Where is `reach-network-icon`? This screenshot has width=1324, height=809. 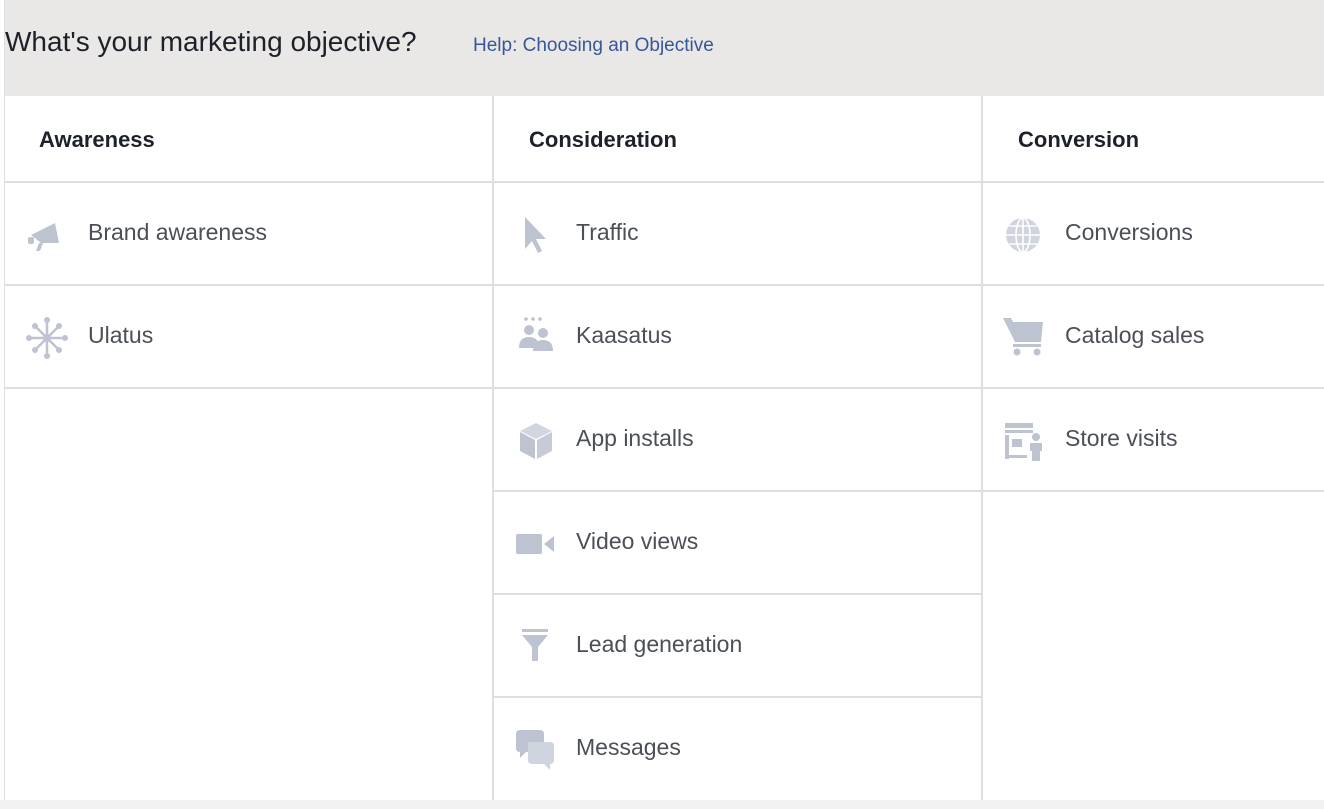
reach-network-icon is located at coordinates (47, 338).